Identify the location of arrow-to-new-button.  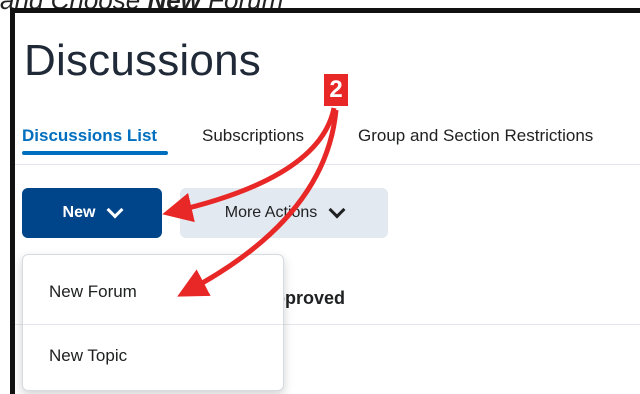
(249, 165).